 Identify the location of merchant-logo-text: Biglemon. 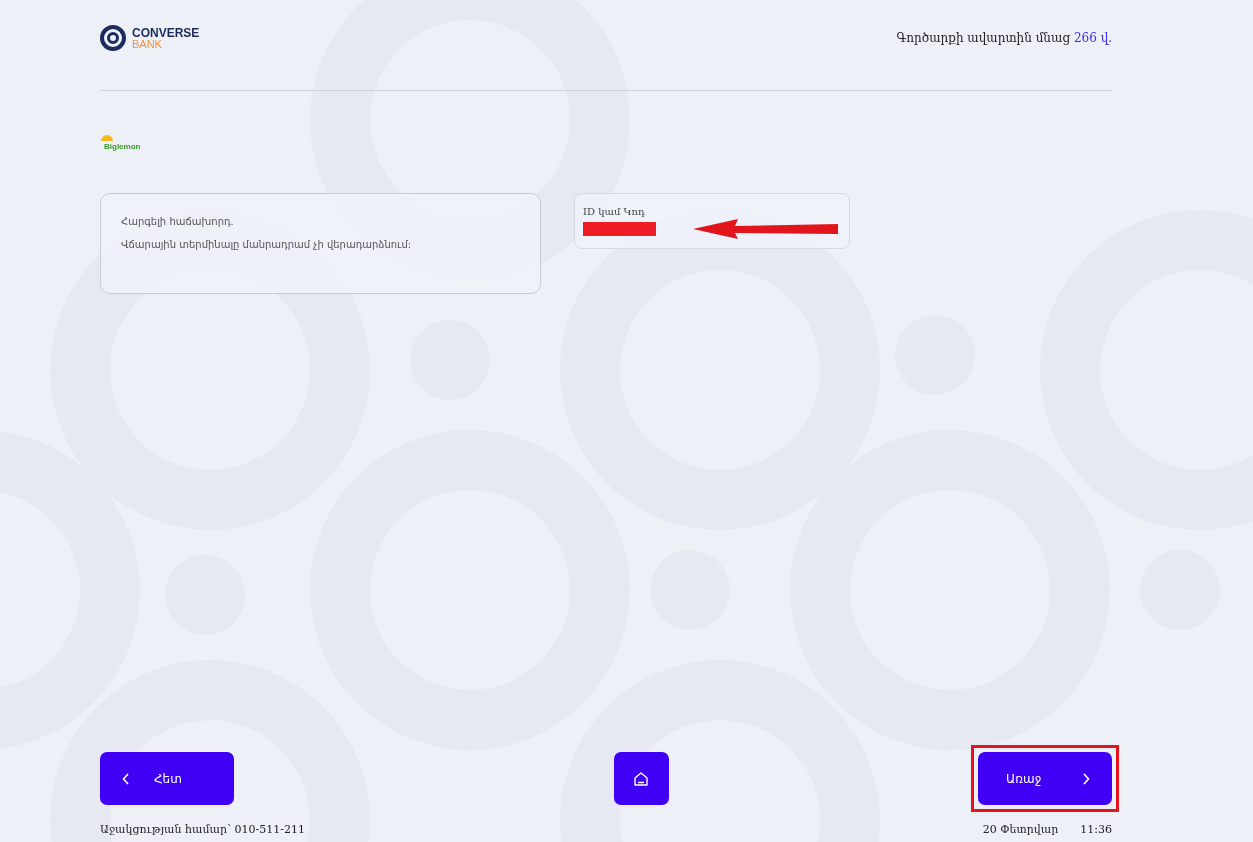
(122, 146).